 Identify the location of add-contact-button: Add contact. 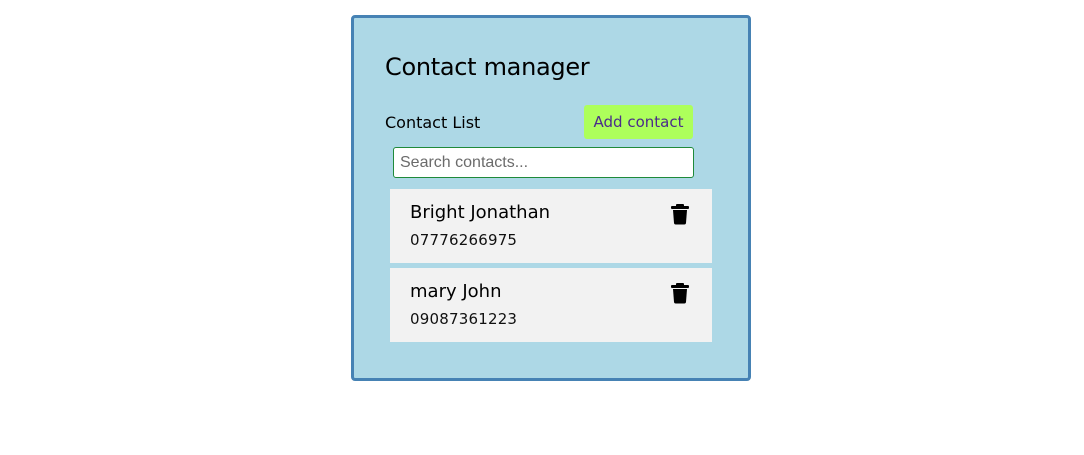
(638, 122).